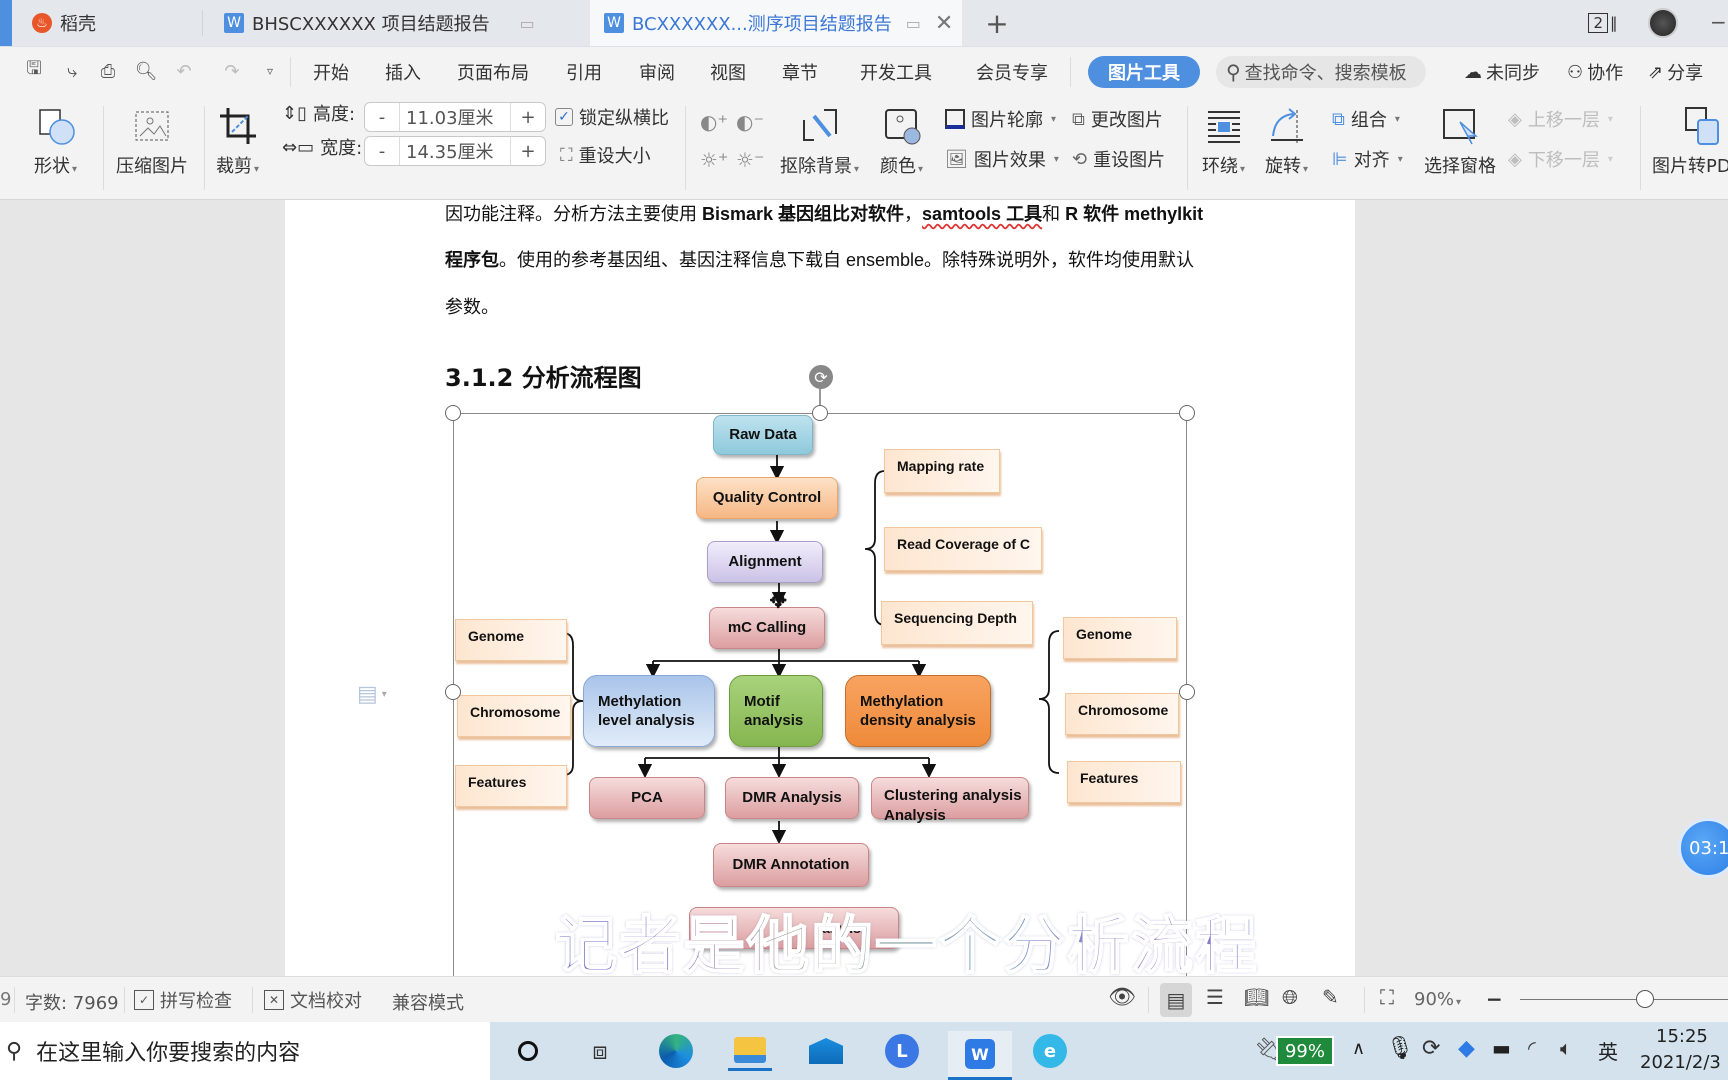 The width and height of the screenshot is (1728, 1080). What do you see at coordinates (1624, 999) in the screenshot?
I see `zoom-slider` at bounding box center [1624, 999].